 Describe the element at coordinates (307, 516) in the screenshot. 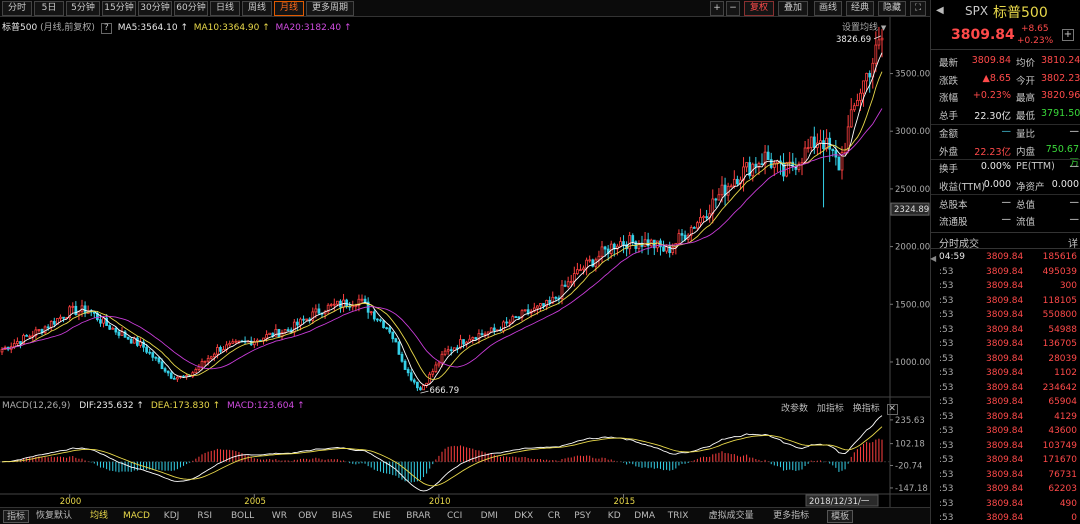

I see `indicator-tab-8: OBV` at that location.